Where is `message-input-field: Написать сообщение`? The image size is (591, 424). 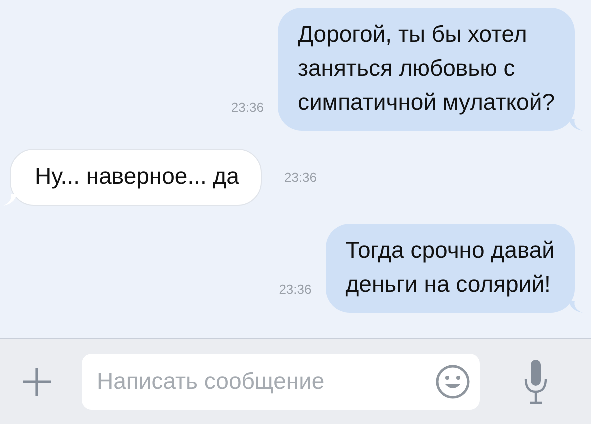
message-input-field: Написать сообщение is located at coordinates (281, 382).